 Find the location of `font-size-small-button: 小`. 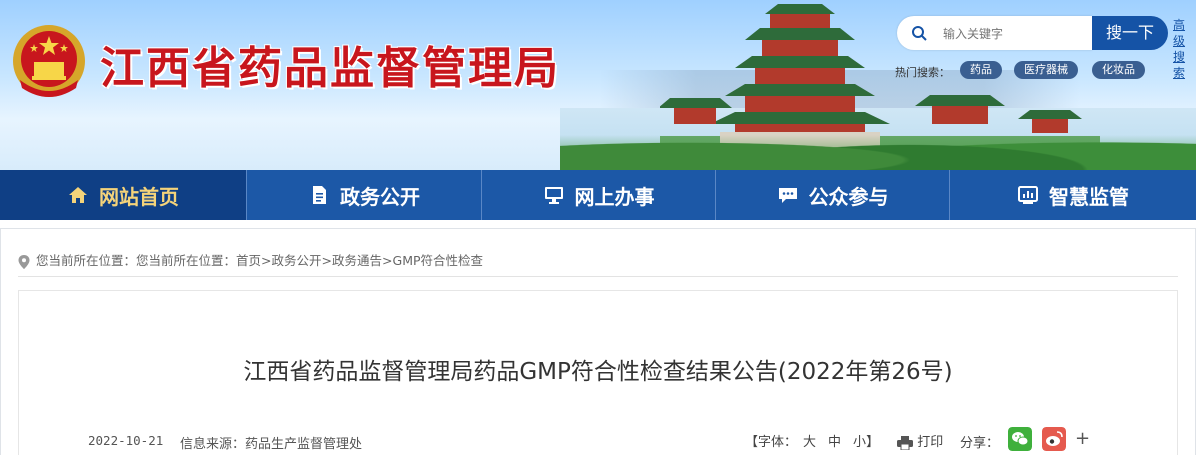

font-size-small-button: 小 is located at coordinates (859, 440).